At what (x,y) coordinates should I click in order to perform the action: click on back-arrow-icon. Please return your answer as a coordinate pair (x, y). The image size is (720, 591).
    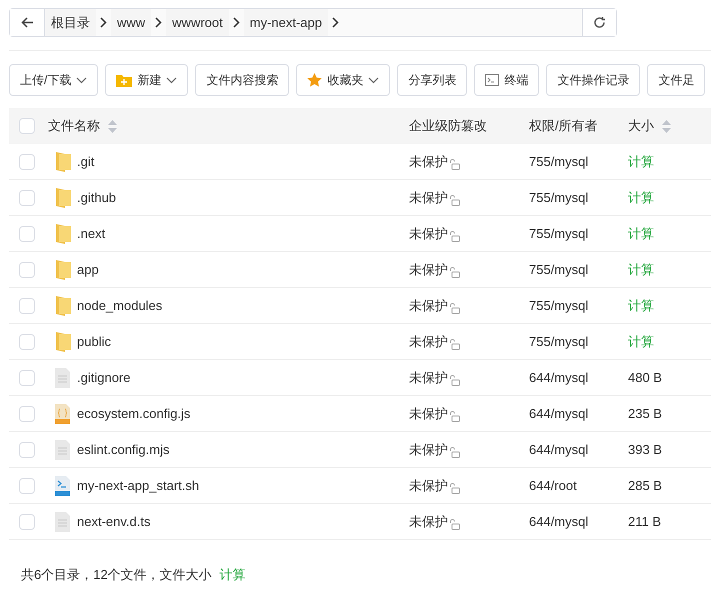
    Looking at the image, I should click on (27, 22).